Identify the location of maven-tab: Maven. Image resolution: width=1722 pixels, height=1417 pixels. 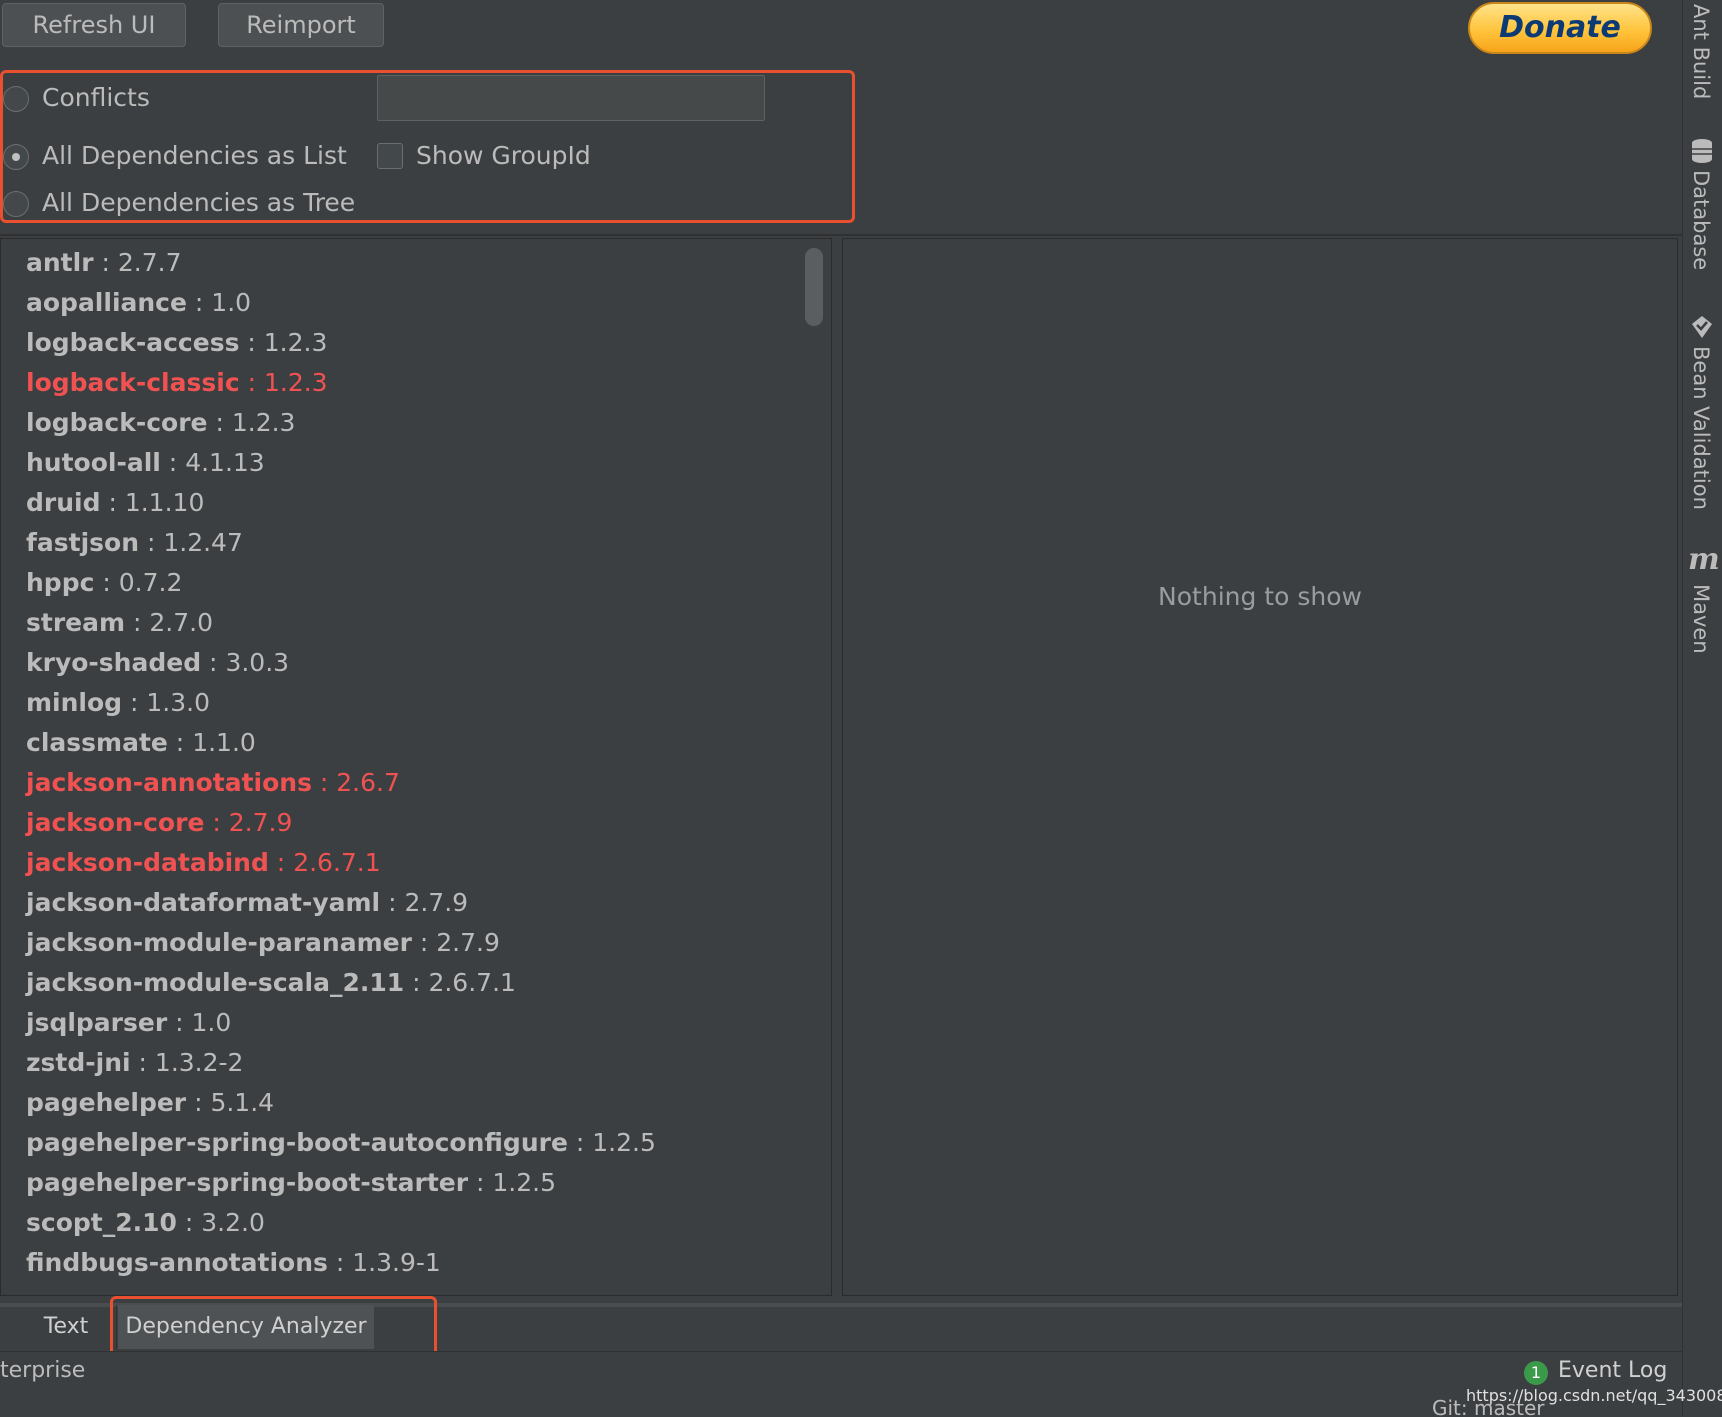
(1701, 619).